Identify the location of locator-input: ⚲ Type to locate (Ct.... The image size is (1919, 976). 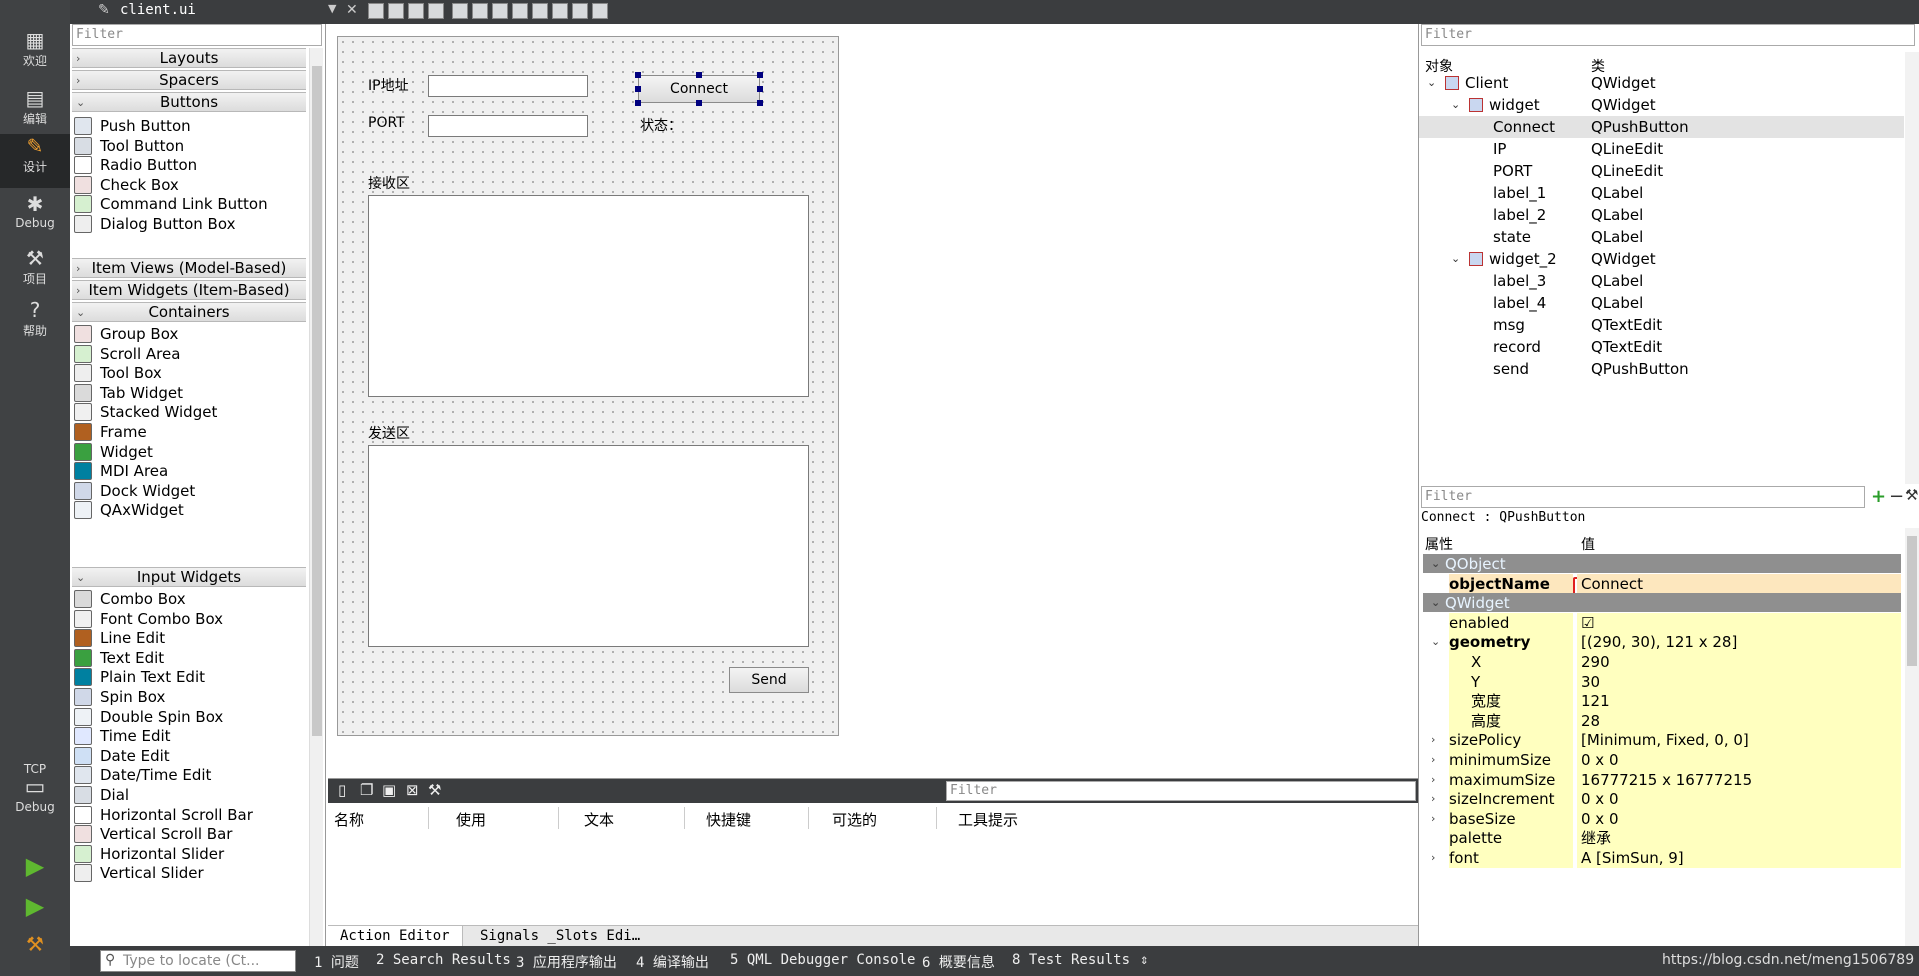
(198, 961).